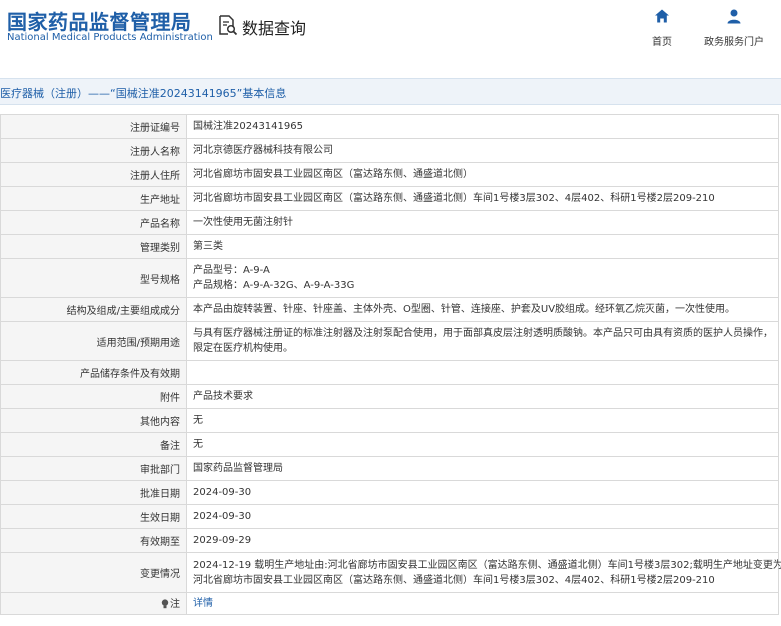 The height and width of the screenshot is (626, 781). Describe the element at coordinates (482, 396) in the screenshot. I see `row-value: 产品技术要求` at that location.